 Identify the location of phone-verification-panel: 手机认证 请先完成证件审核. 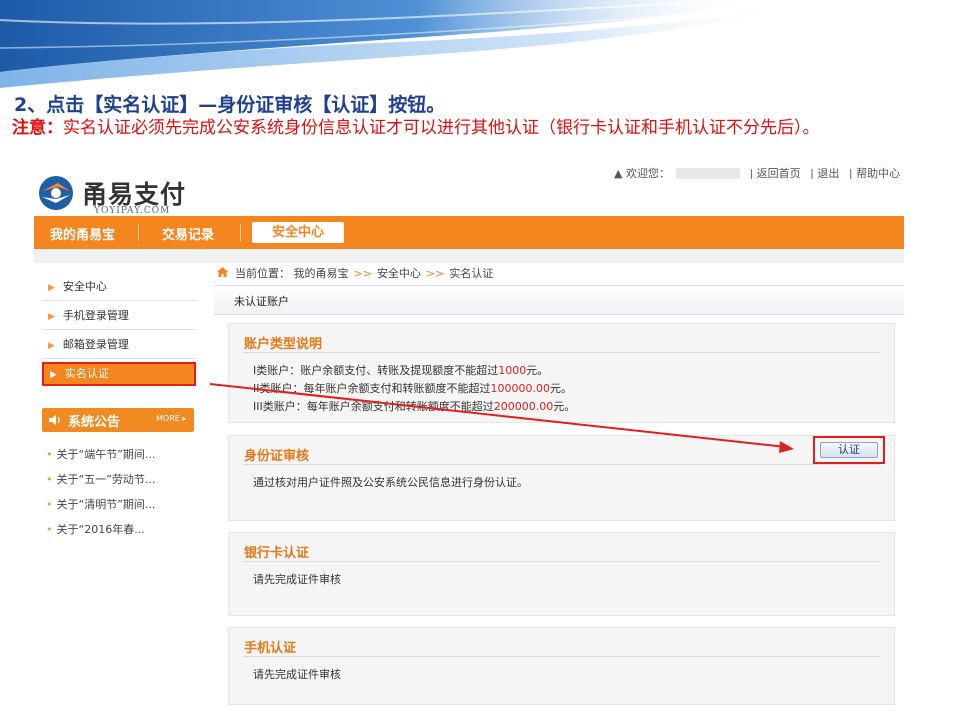
(561, 666).